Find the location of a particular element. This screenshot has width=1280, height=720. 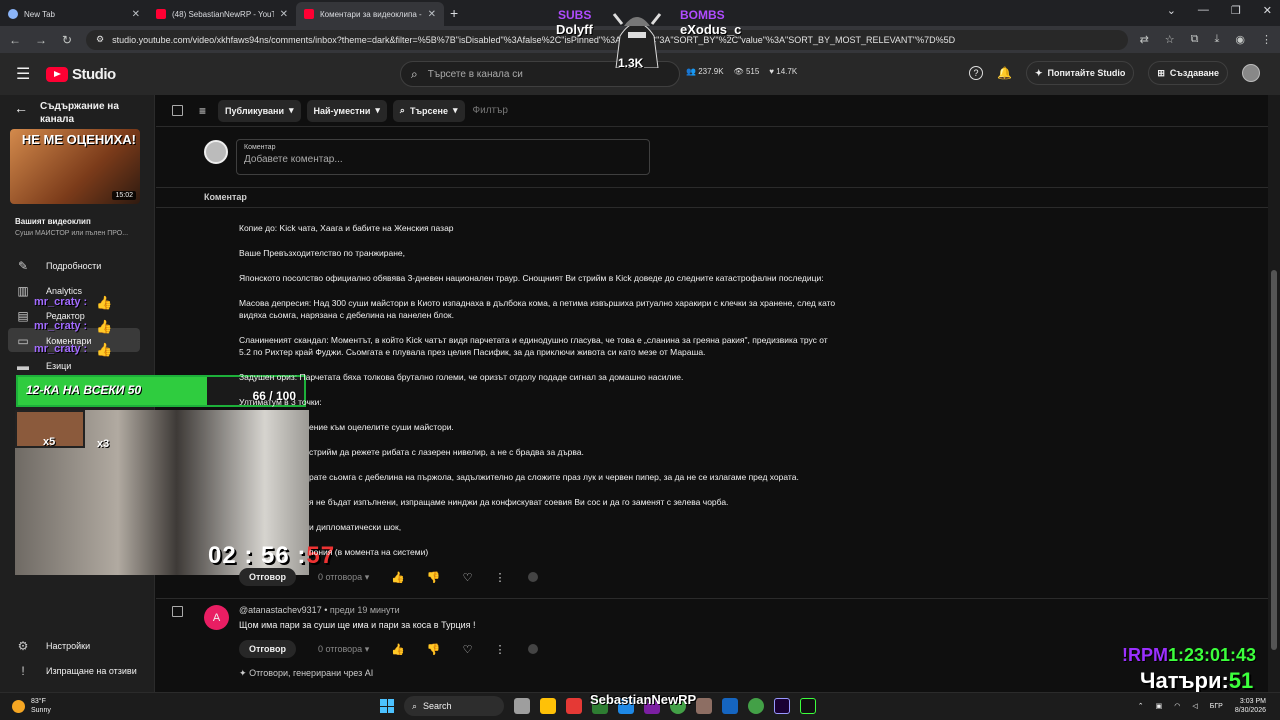

thumbnail-duration: 15:02 is located at coordinates (124, 195).